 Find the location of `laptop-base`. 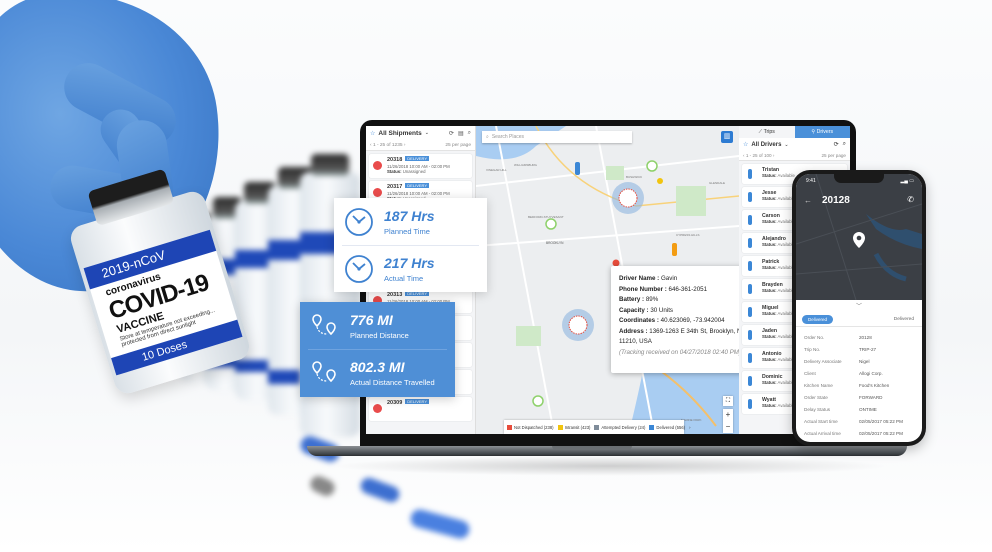

laptop-base is located at coordinates (607, 451).